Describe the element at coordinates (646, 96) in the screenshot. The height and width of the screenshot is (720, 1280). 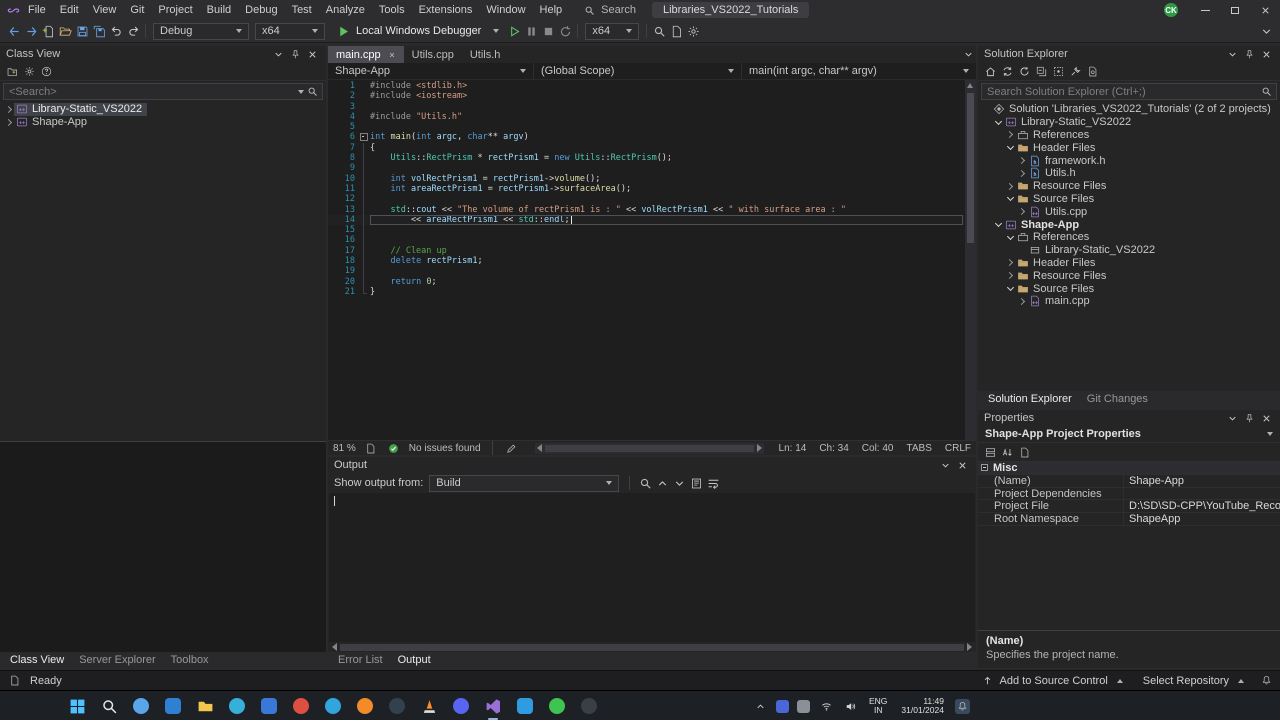
I see `code-line: 2 #include <iostream>` at that location.